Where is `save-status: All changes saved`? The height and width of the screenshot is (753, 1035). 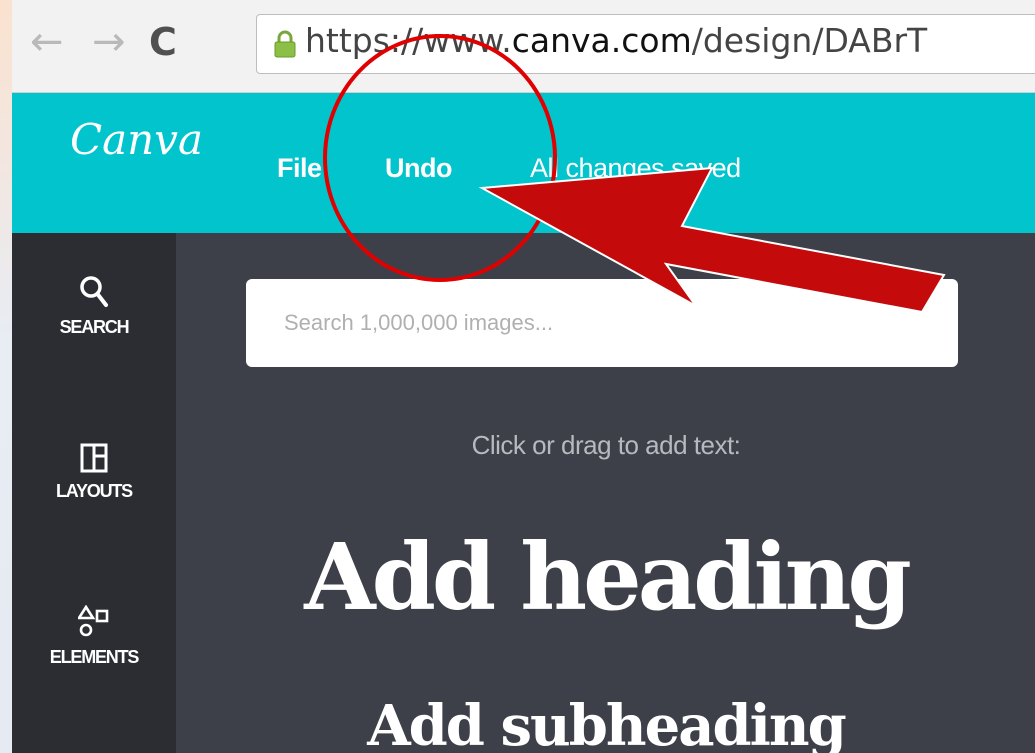
save-status: All changes saved is located at coordinates (635, 168).